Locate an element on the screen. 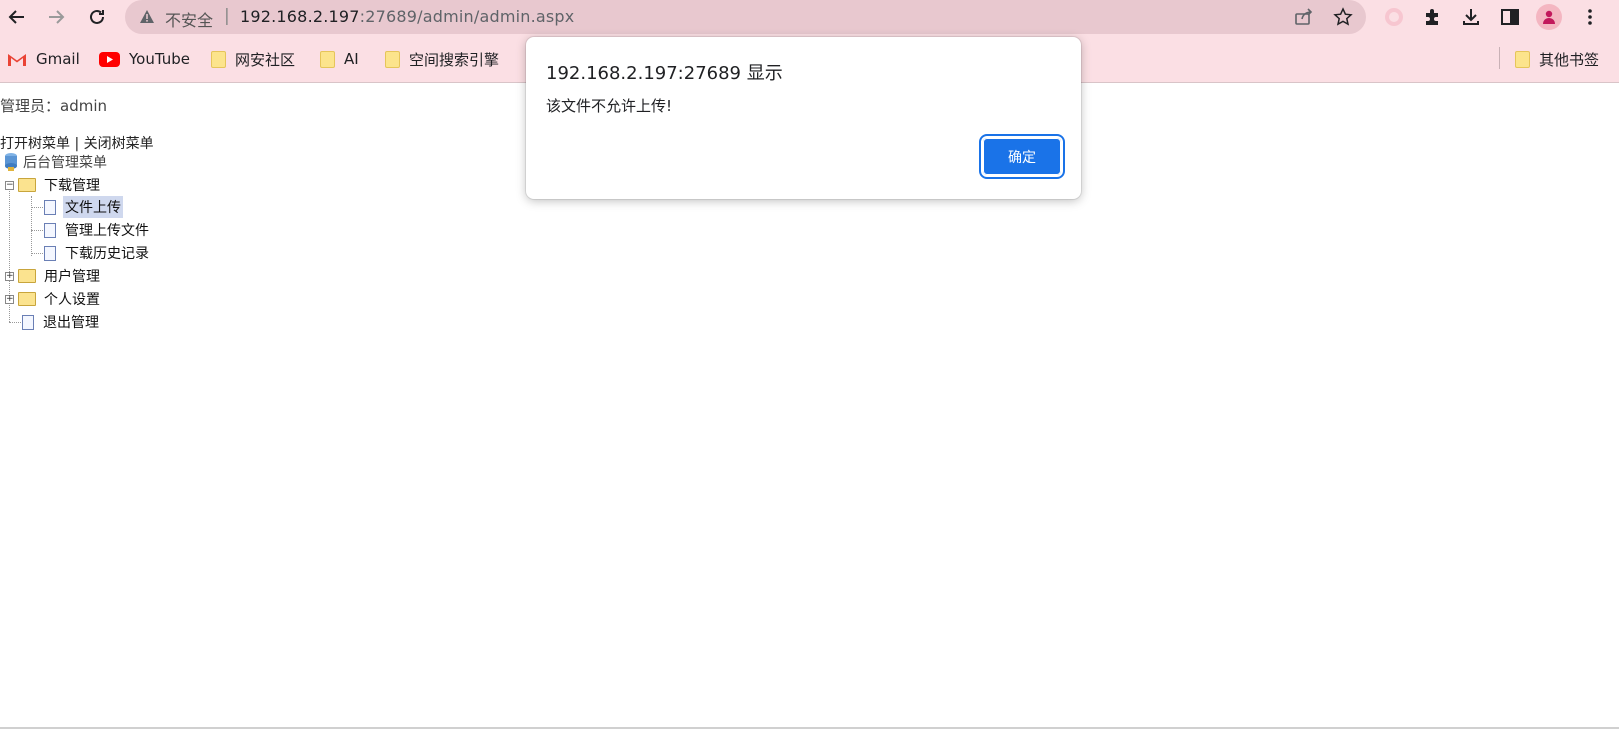 This screenshot has height=729, width=1619. tree-node-logout: 退出管理 is located at coordinates (61, 322).